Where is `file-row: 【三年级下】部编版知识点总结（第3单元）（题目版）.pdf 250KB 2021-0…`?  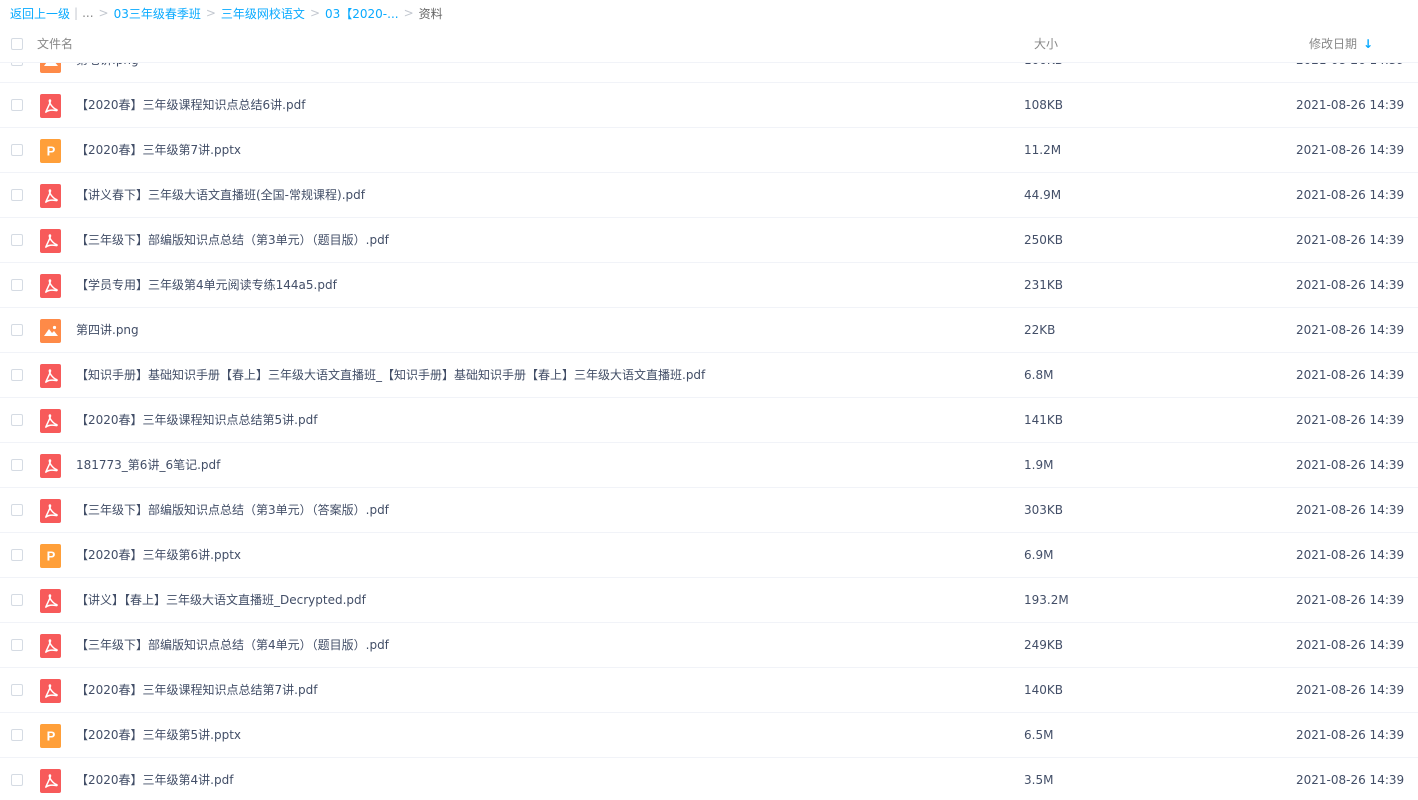 file-row: 【三年级下】部编版知识点总结（第3单元）（题目版）.pdf 250KB 2021-0… is located at coordinates (709, 240).